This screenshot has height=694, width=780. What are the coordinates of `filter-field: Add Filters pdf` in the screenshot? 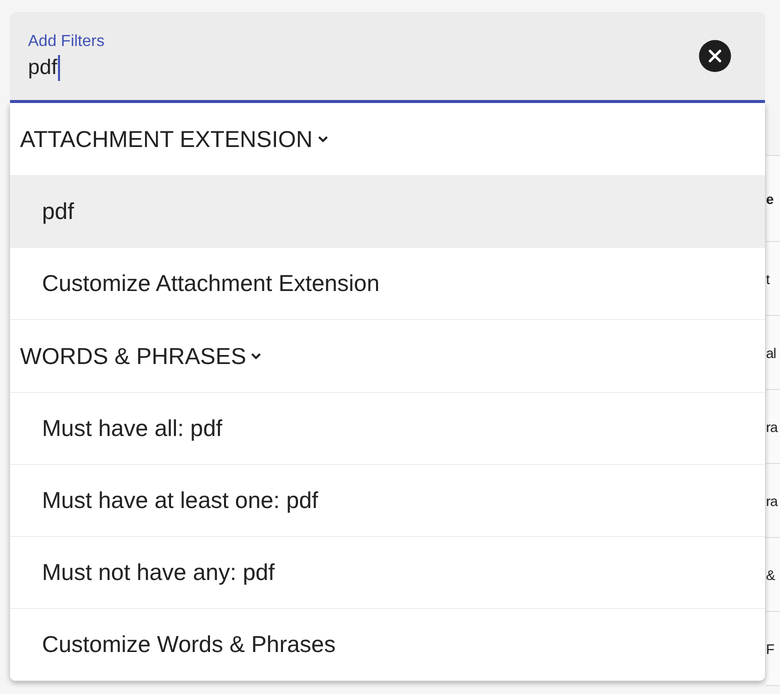 It's located at (387, 57).